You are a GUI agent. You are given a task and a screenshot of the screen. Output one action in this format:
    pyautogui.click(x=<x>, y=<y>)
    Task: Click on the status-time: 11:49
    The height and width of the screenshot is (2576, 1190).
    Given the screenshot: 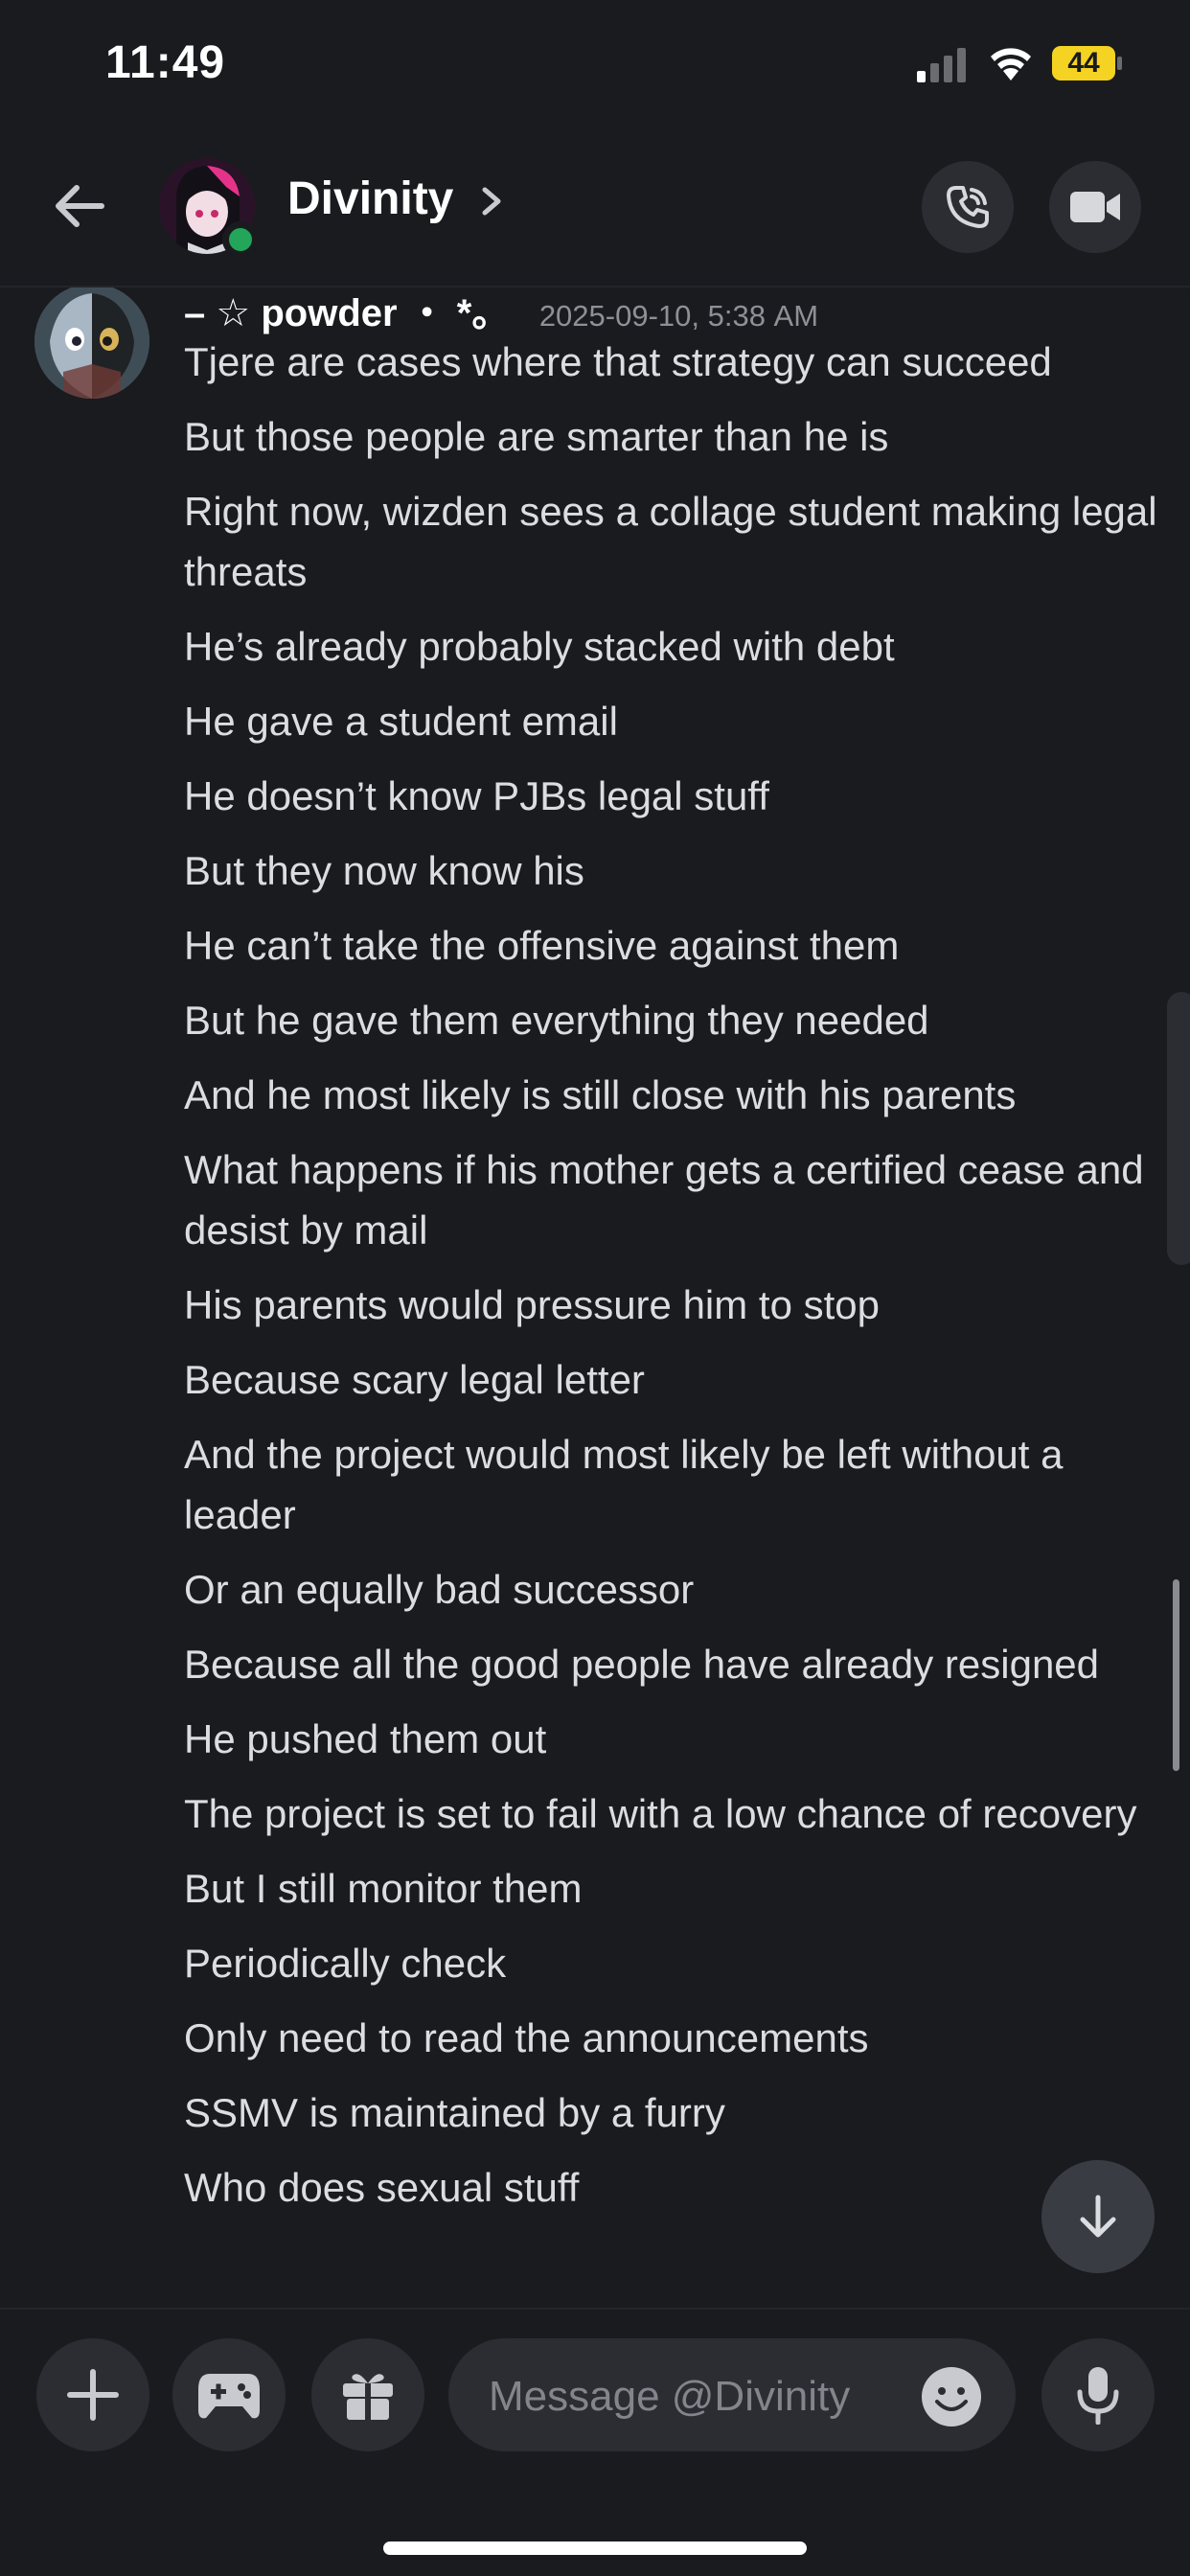 What is the action you would take?
    pyautogui.click(x=166, y=63)
    